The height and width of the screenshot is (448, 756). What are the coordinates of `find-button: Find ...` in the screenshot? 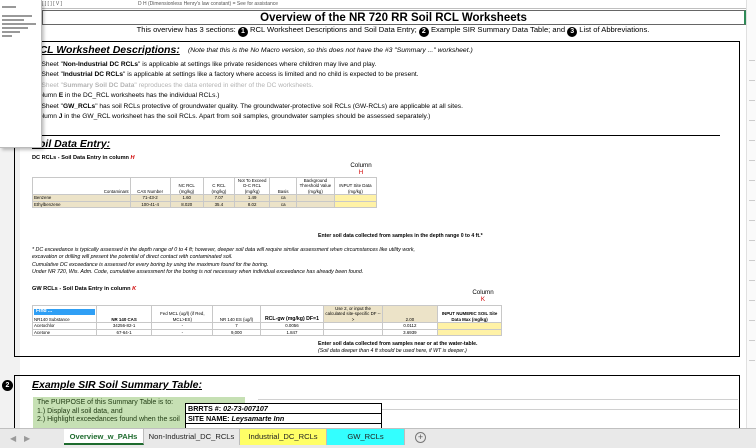 It's located at (64, 311).